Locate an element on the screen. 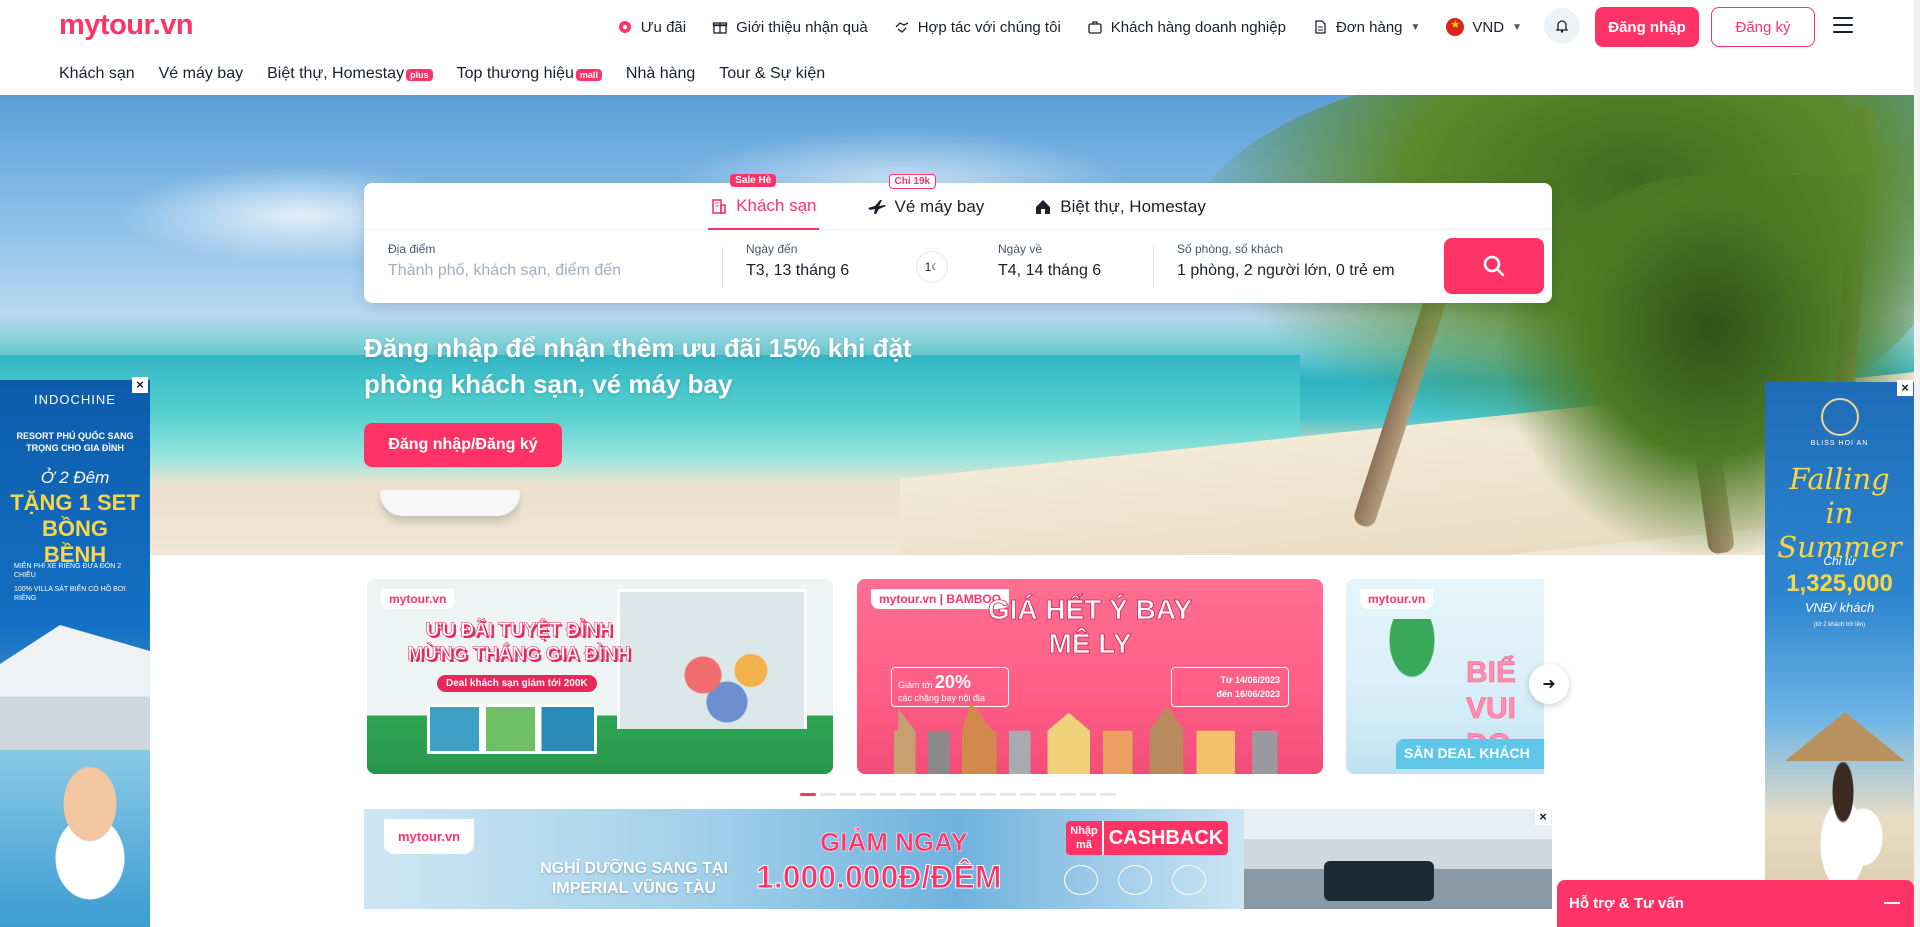 This screenshot has height=927, width=1920. mytour-logo: mytour.vn is located at coordinates (126, 25).